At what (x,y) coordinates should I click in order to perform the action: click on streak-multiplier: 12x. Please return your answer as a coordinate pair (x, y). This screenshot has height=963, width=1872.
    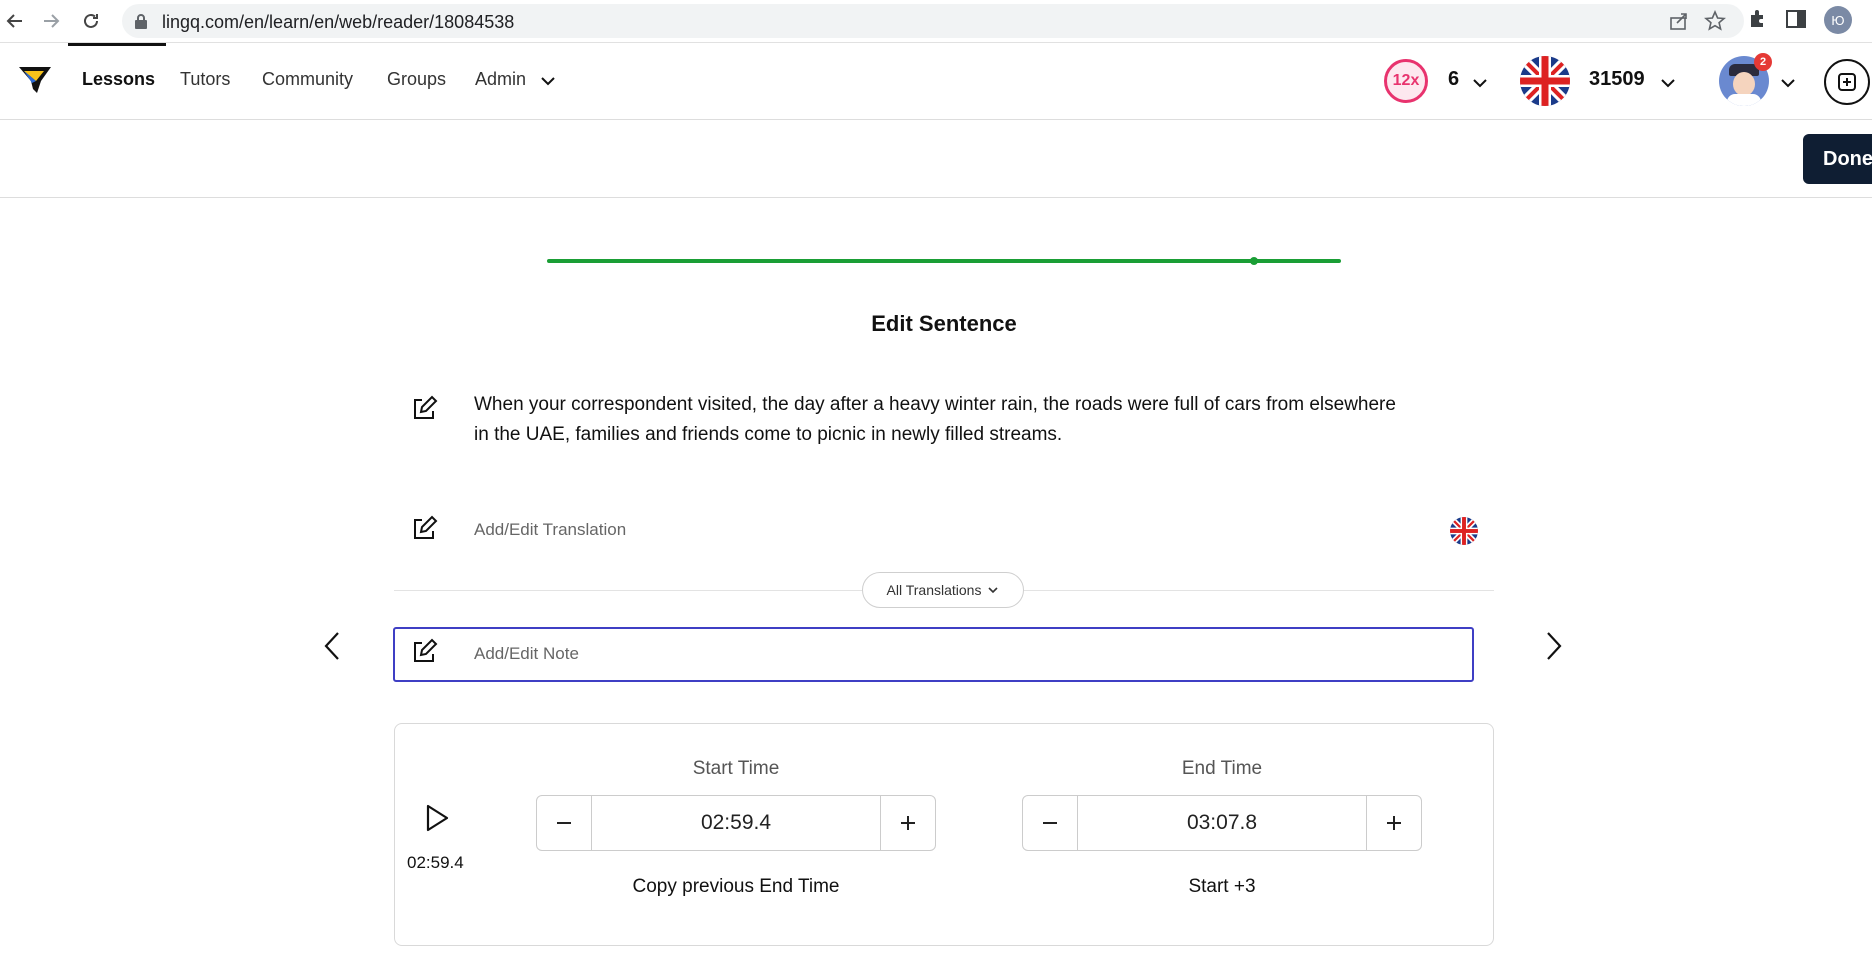
    Looking at the image, I should click on (1406, 81).